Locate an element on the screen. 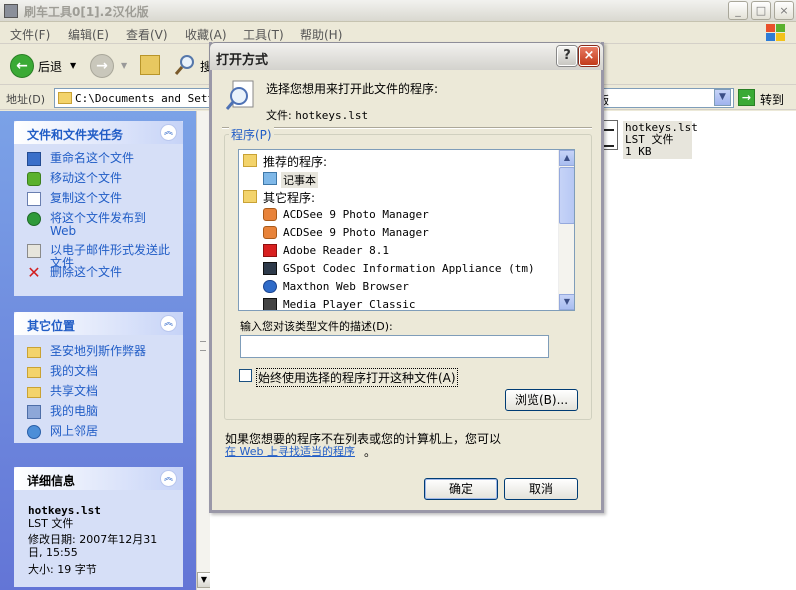 Image resolution: width=796 pixels, height=590 pixels. menu-help: 帮助(H) is located at coordinates (321, 34).